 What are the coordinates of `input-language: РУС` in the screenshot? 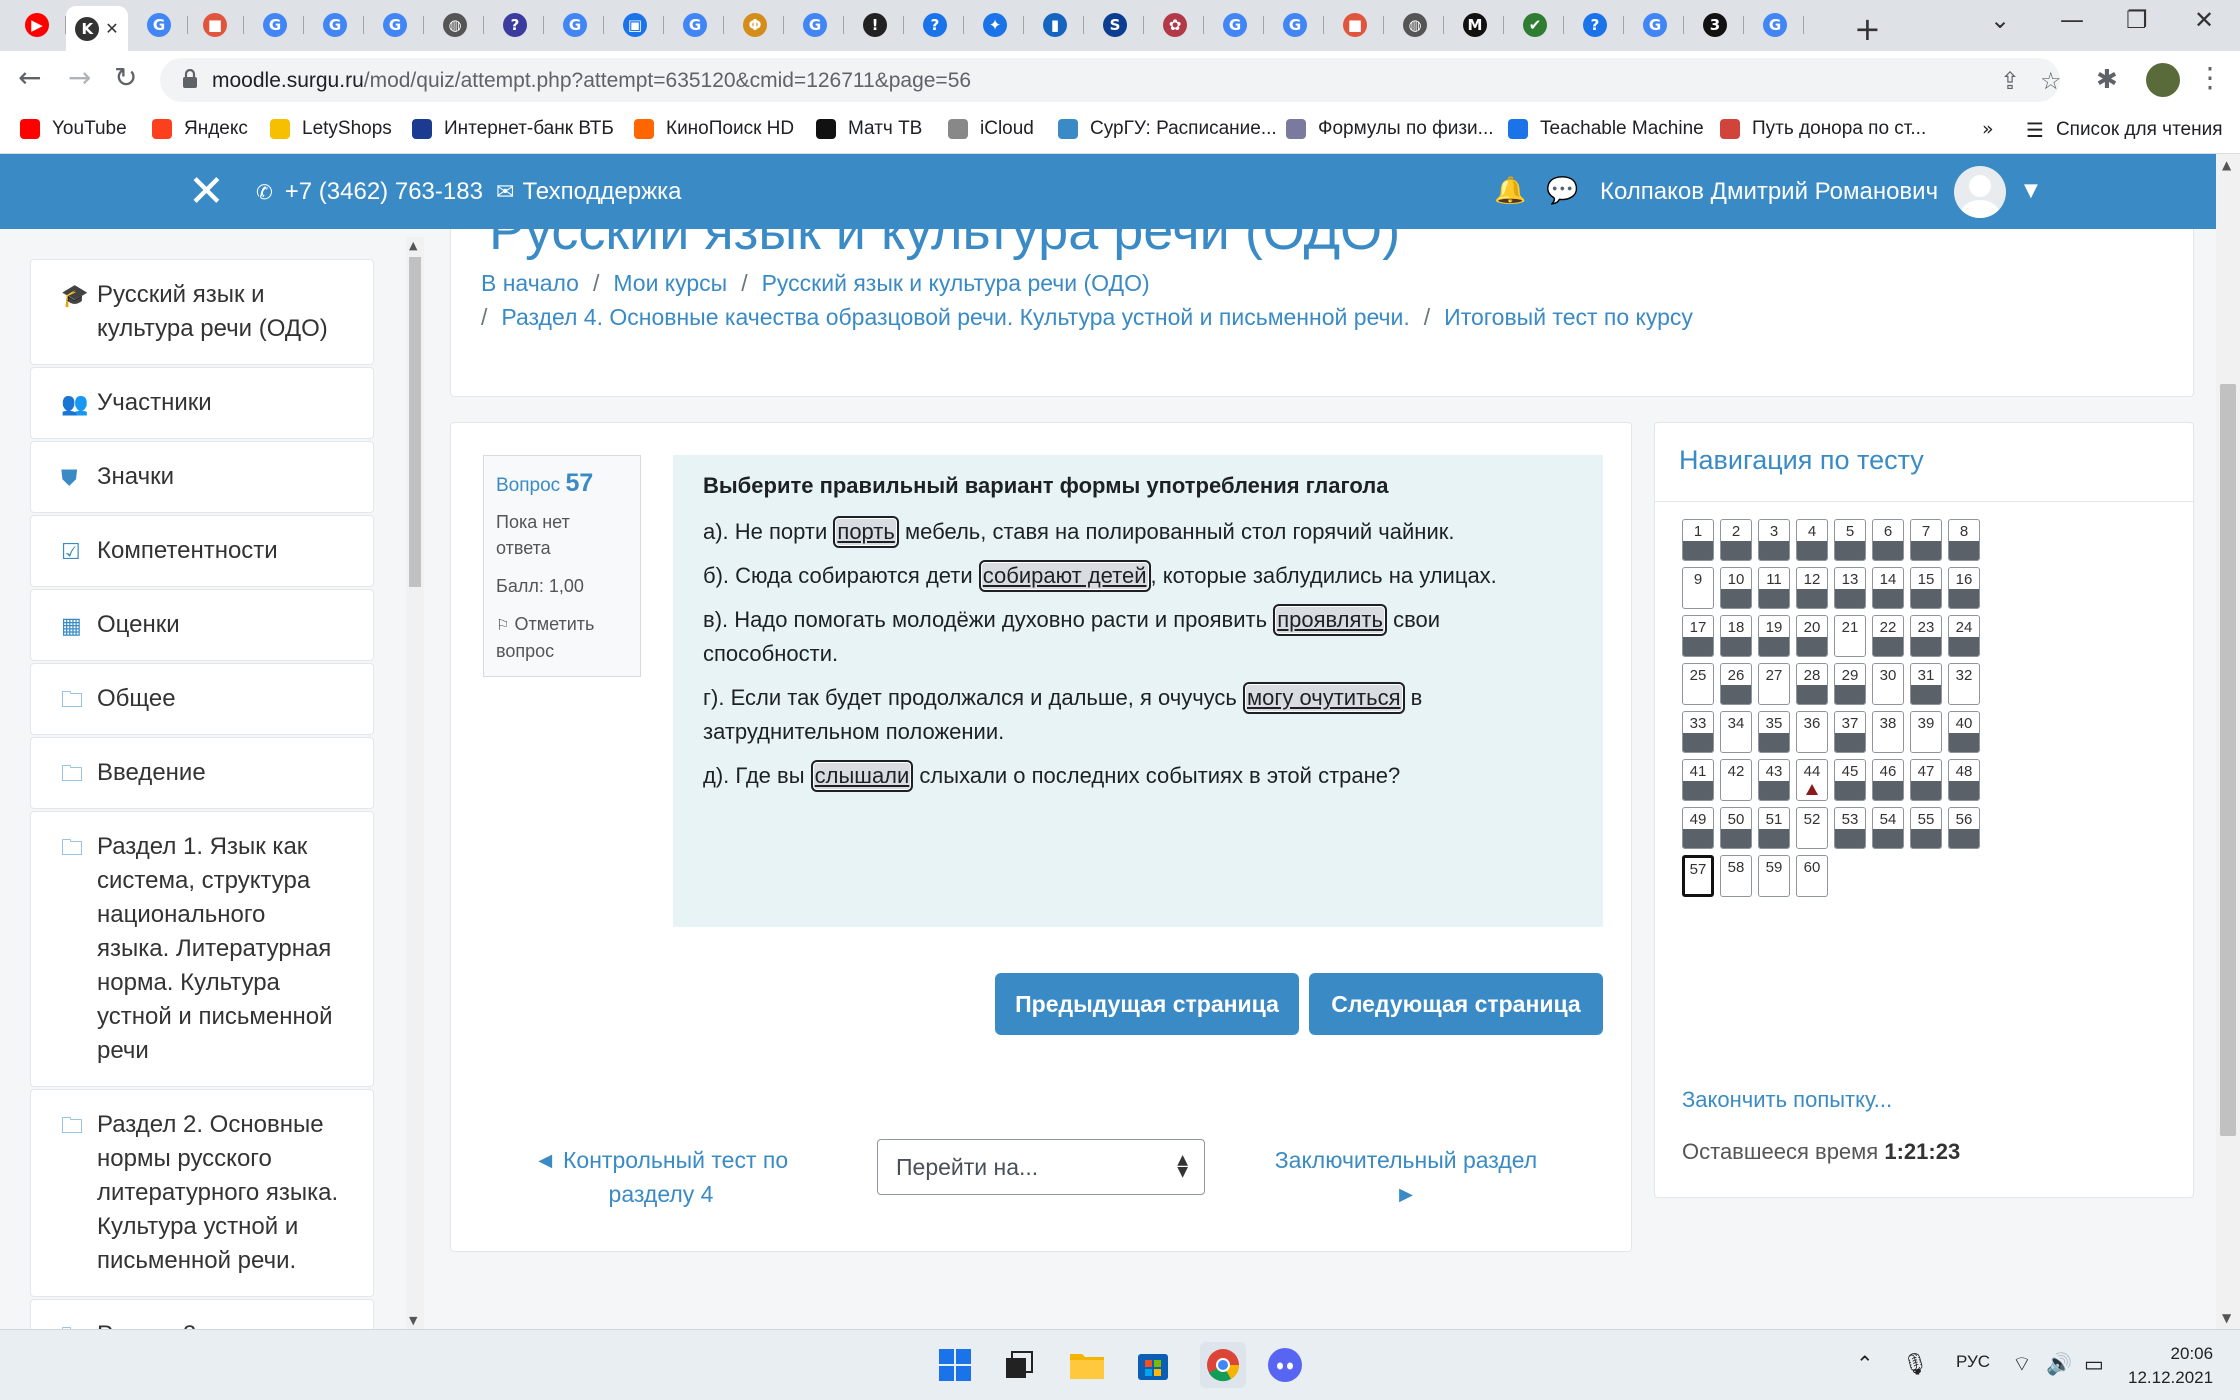 It's located at (1973, 1362).